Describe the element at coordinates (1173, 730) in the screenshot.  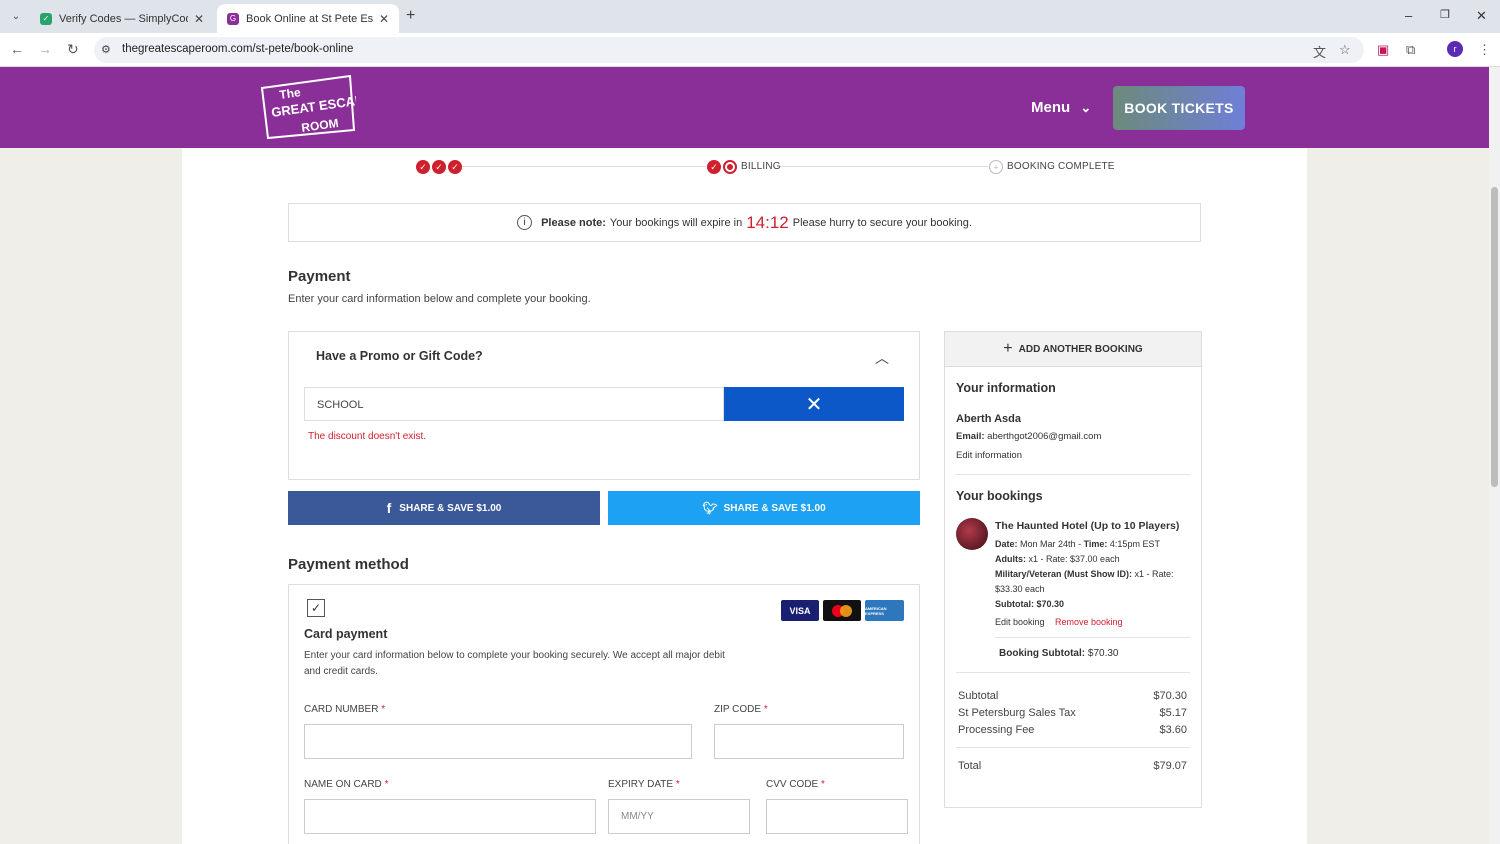
I see `processing-fee-value: $3.60` at that location.